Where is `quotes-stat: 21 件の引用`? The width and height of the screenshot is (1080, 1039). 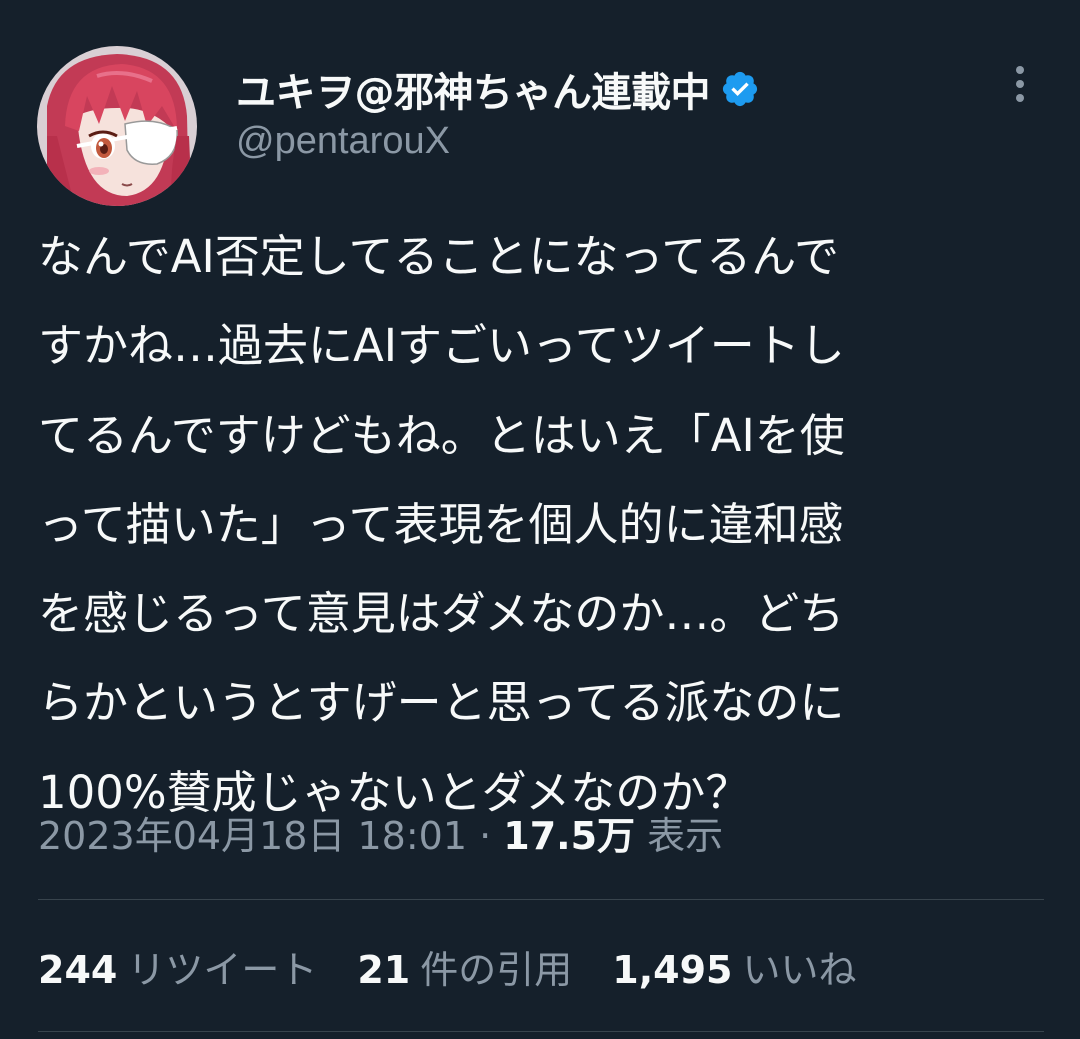
quotes-stat: 21 件の引用 is located at coordinates (464, 970).